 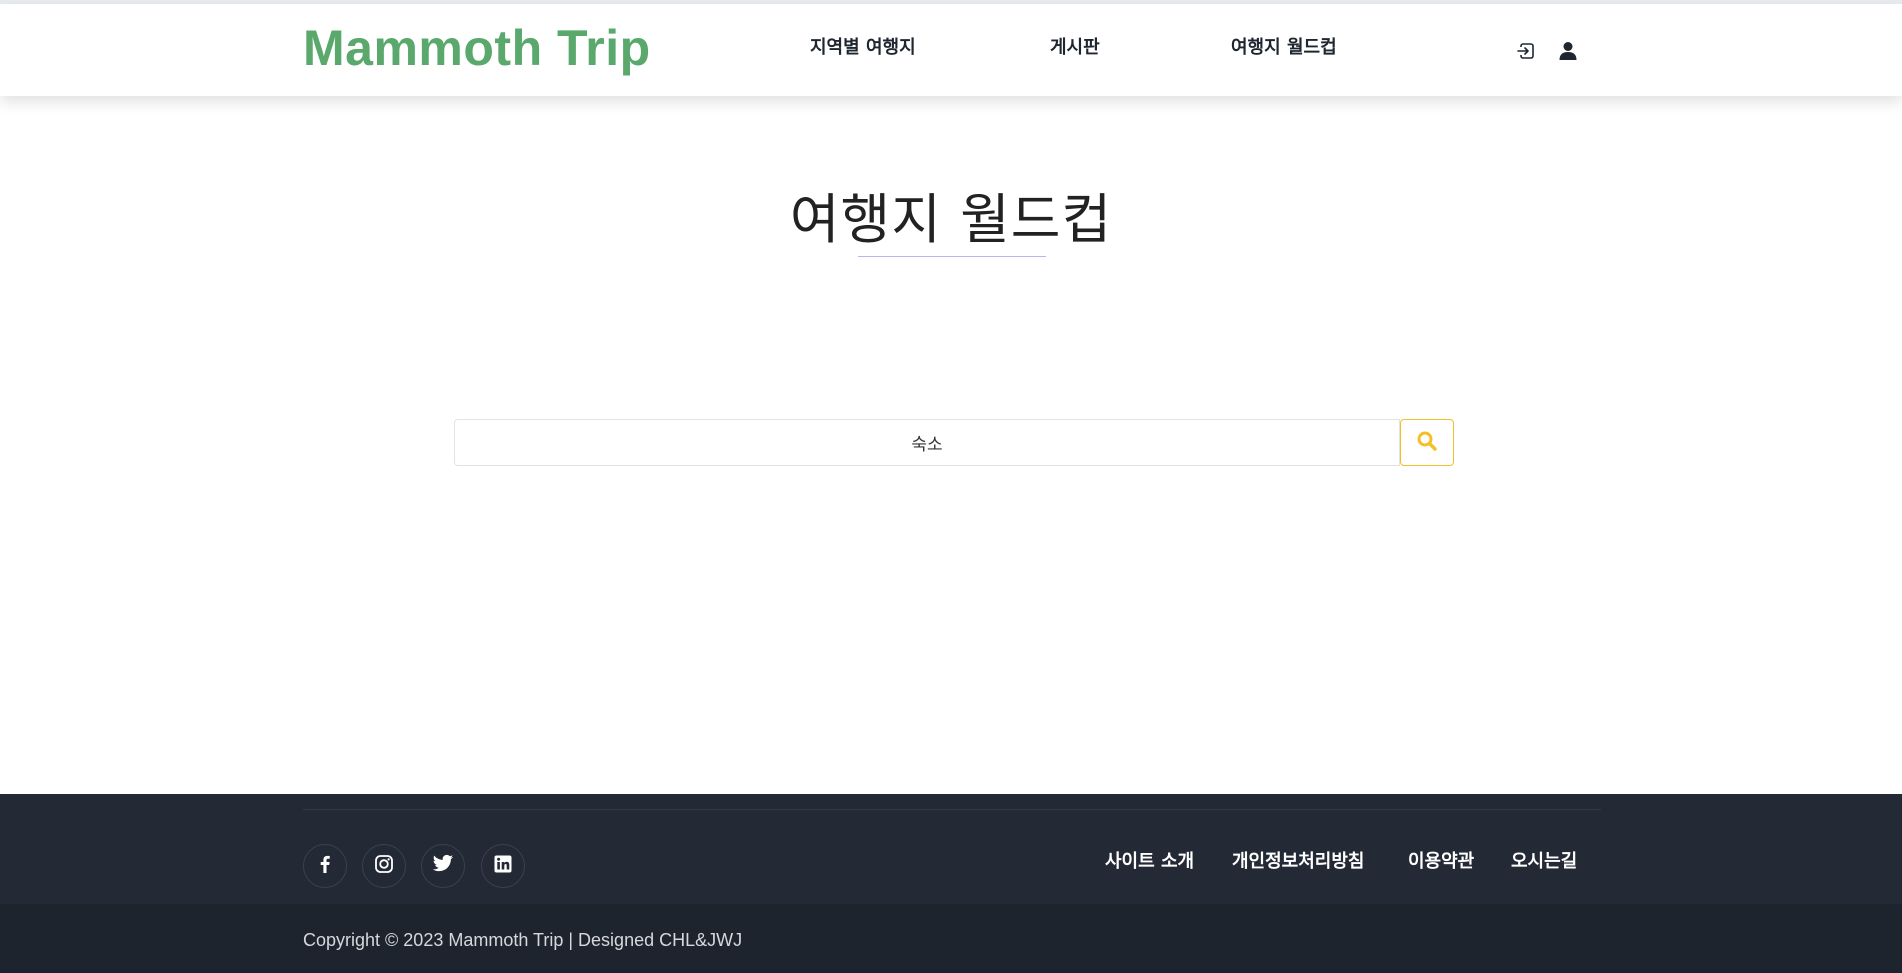 I want to click on nav-destination-worldcup: 여행지 월드컵, so click(x=1284, y=48).